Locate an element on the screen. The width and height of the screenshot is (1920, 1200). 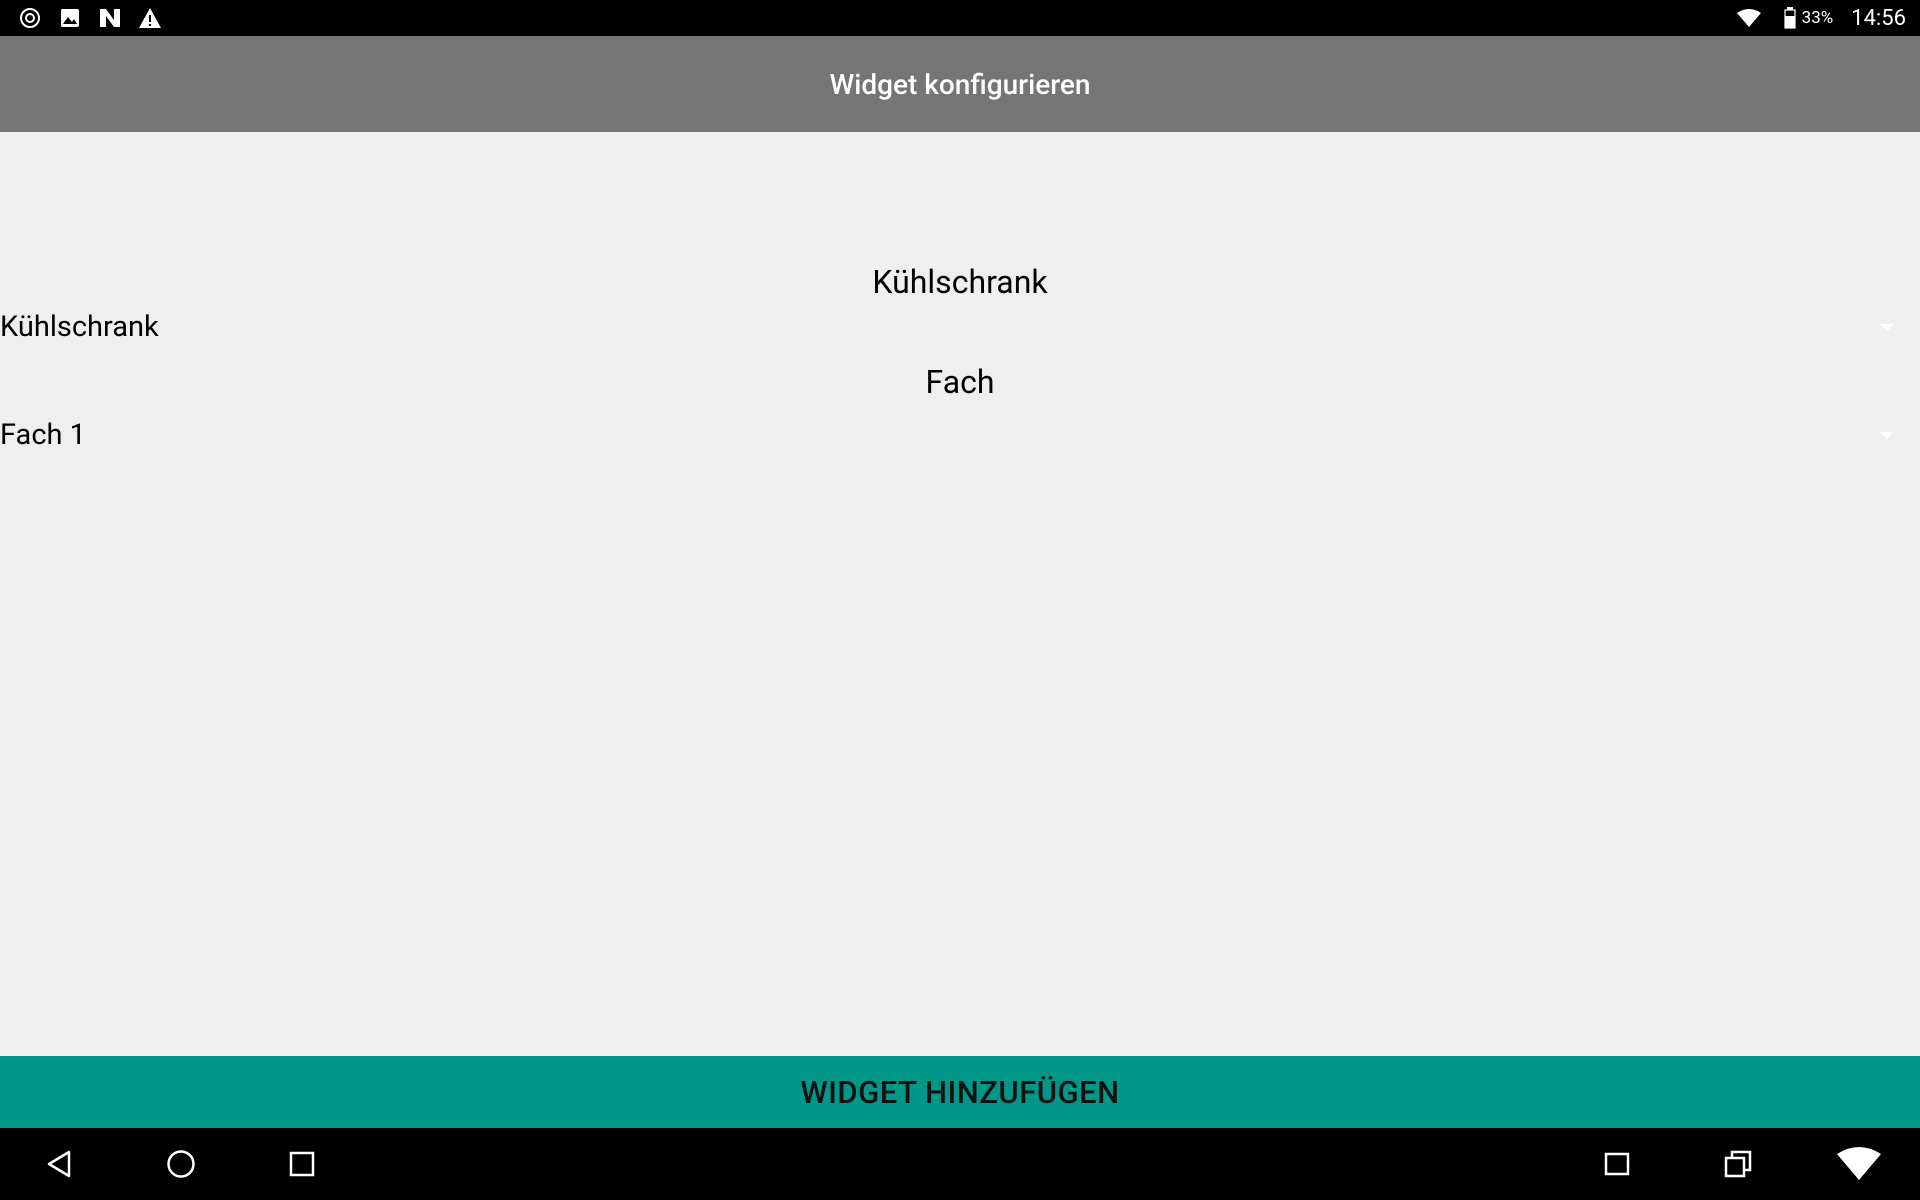
recents-icon is located at coordinates (302, 1164).